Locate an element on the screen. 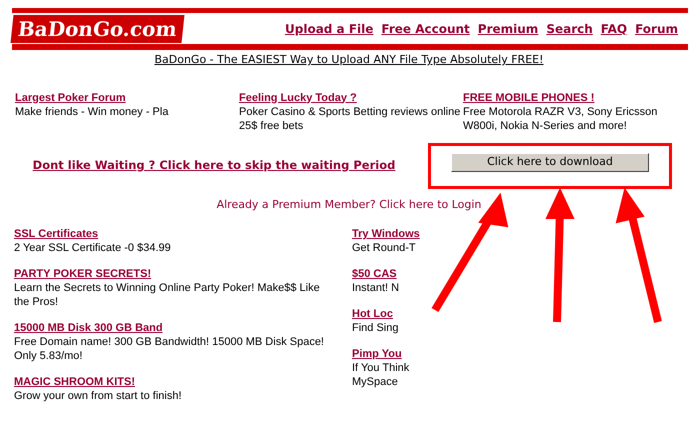 The image size is (698, 427). ad-text: Find Sing is located at coordinates (376, 328).